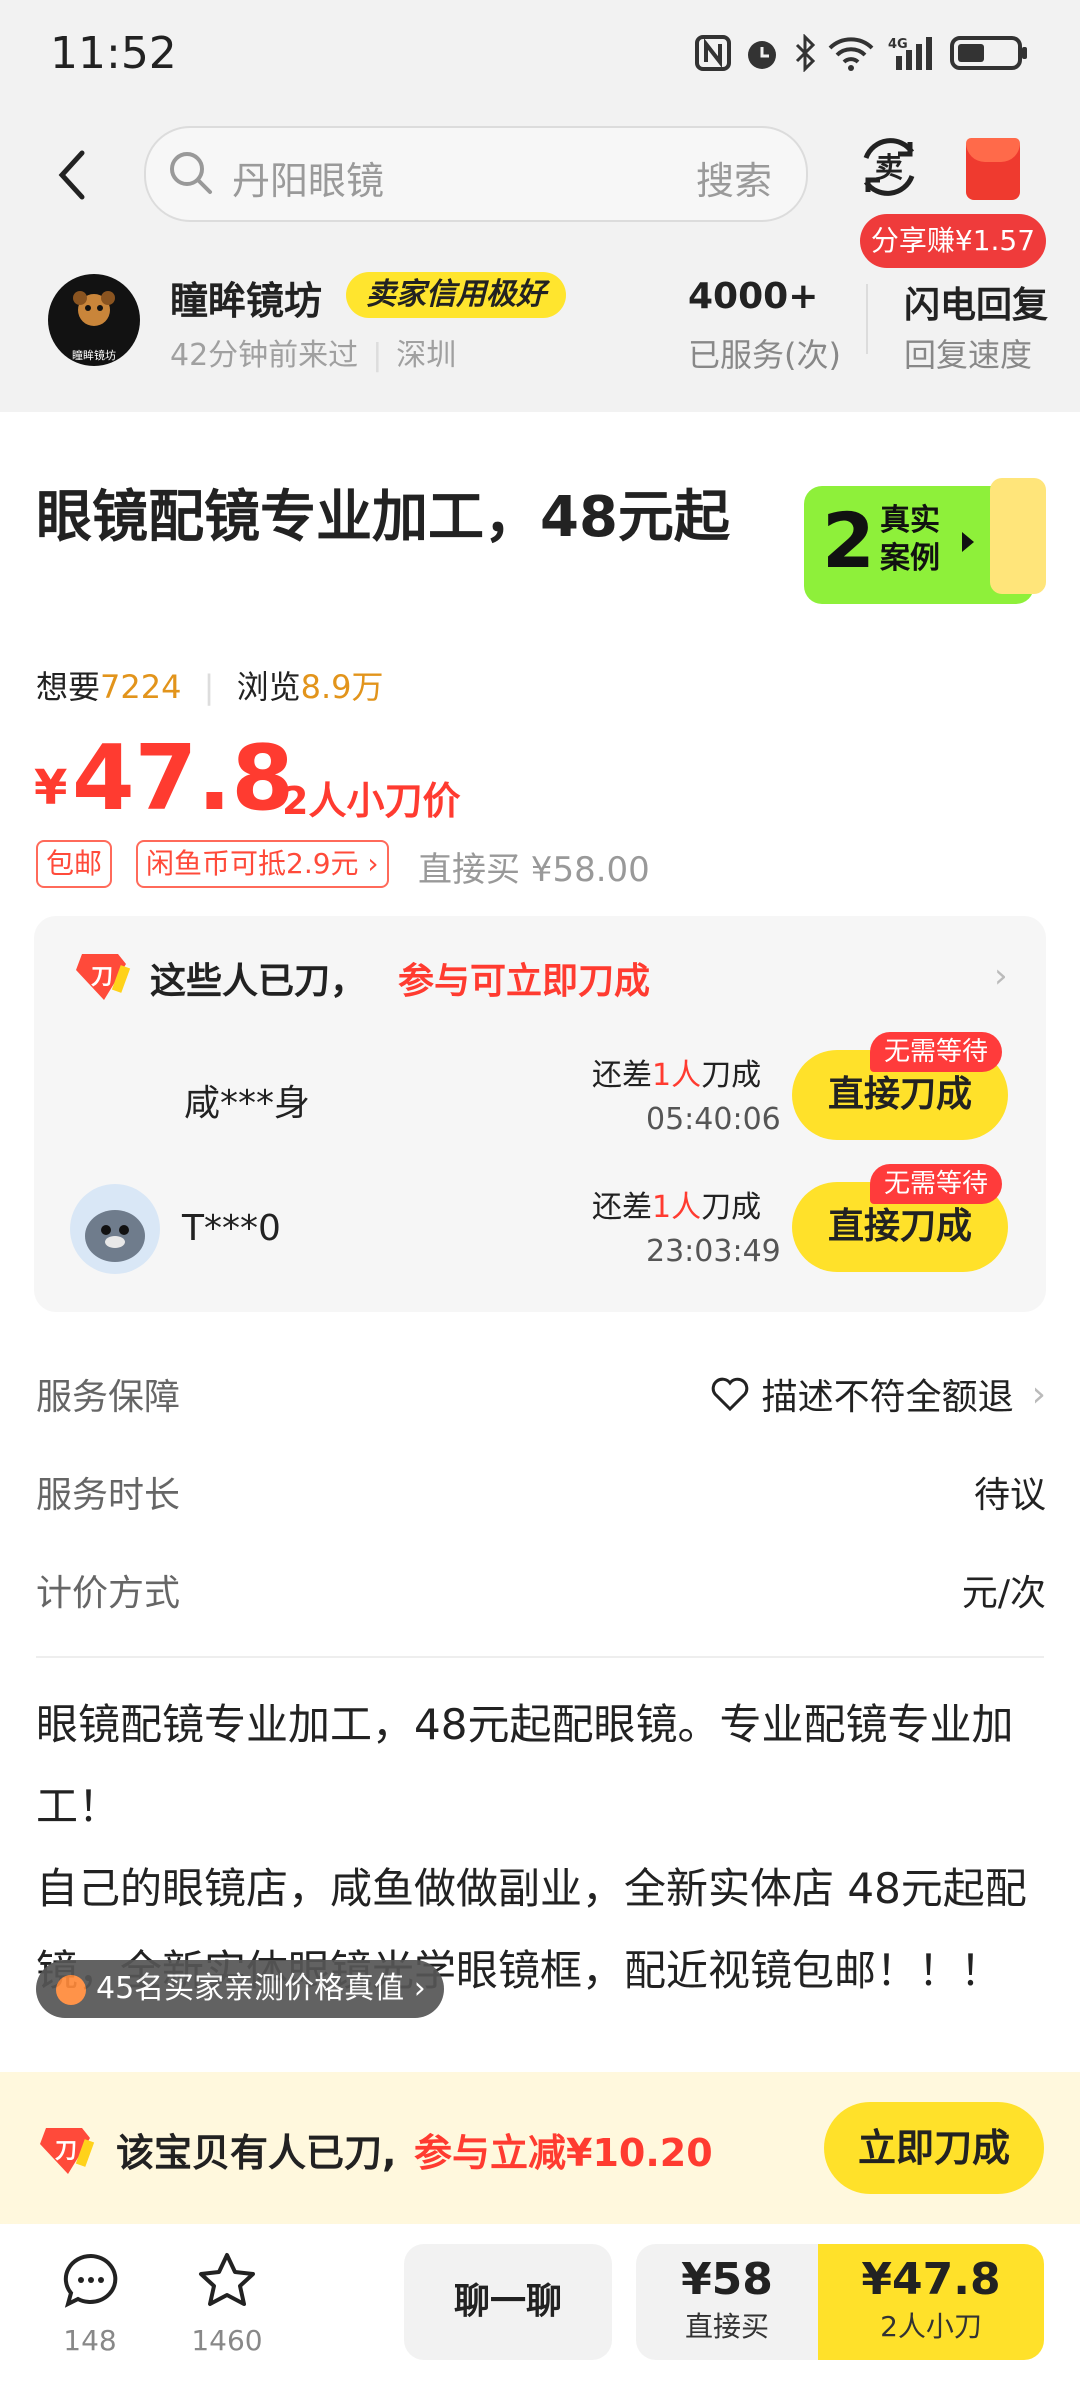  What do you see at coordinates (90, 2340) in the screenshot?
I see `comment-count: 148` at bounding box center [90, 2340].